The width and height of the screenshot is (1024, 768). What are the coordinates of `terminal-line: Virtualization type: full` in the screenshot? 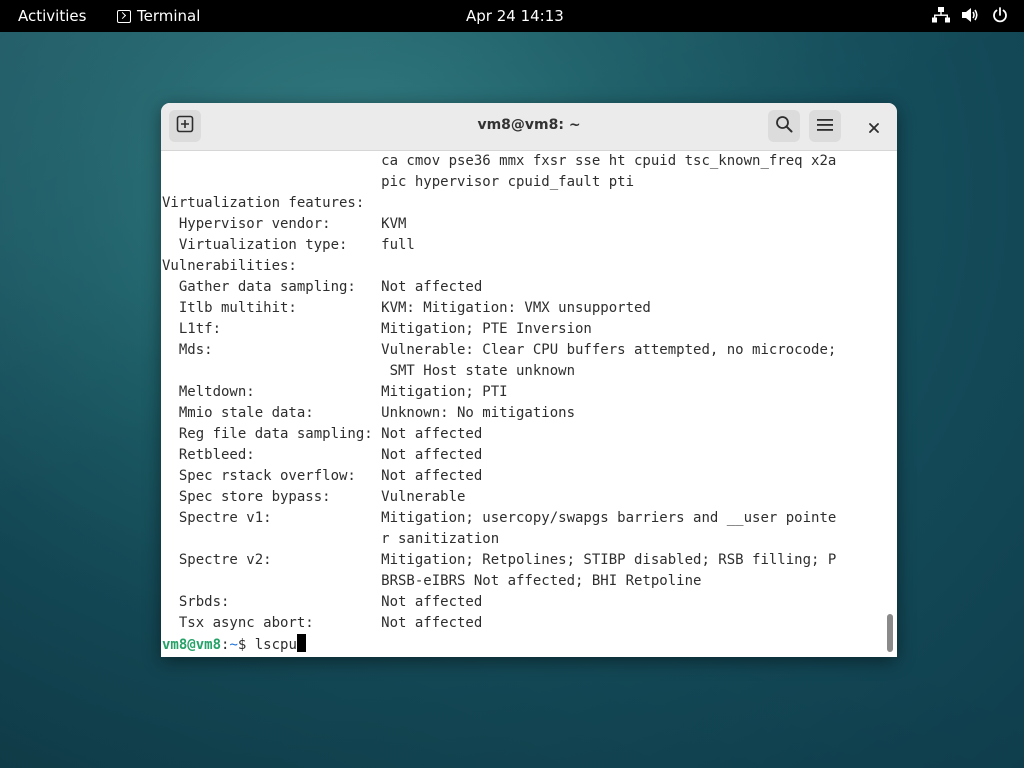 It's located at (288, 245).